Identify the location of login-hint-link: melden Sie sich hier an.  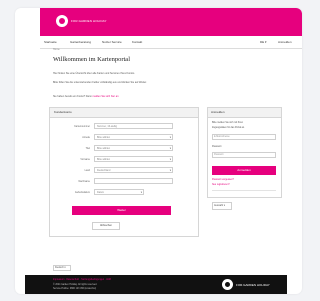
(105, 96).